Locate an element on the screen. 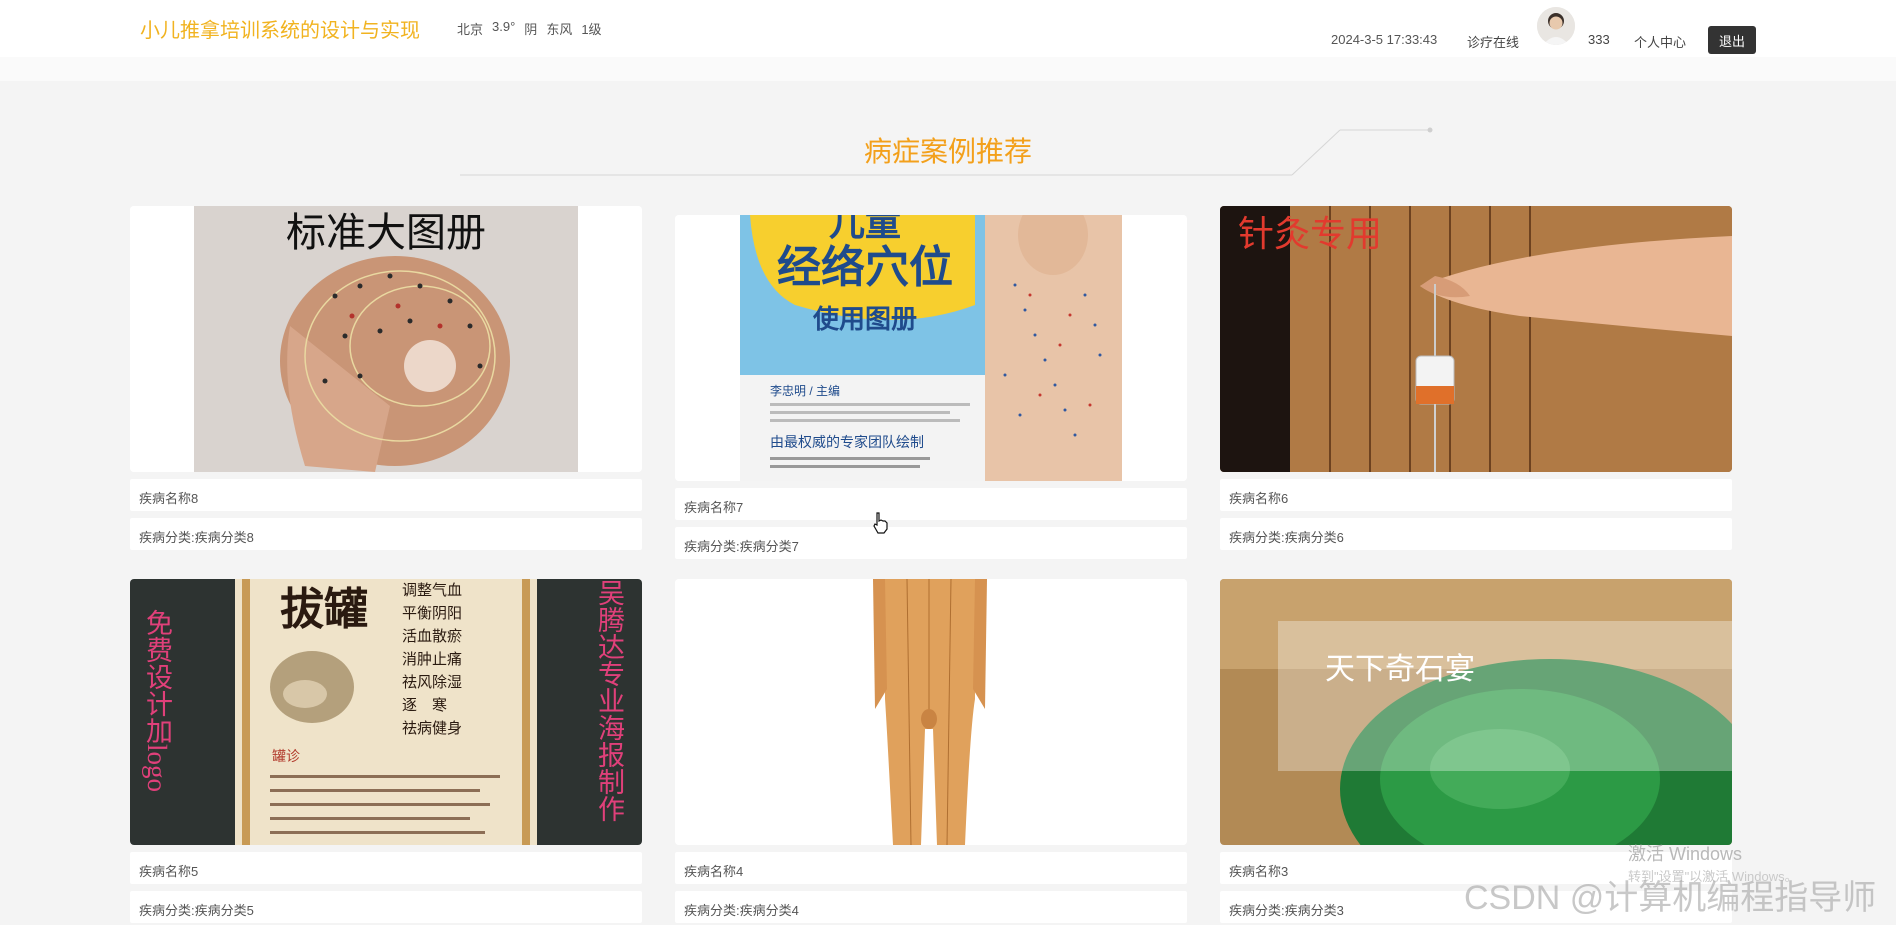 The width and height of the screenshot is (1896, 925). svg-text: 经络穴位 is located at coordinates (865, 267).